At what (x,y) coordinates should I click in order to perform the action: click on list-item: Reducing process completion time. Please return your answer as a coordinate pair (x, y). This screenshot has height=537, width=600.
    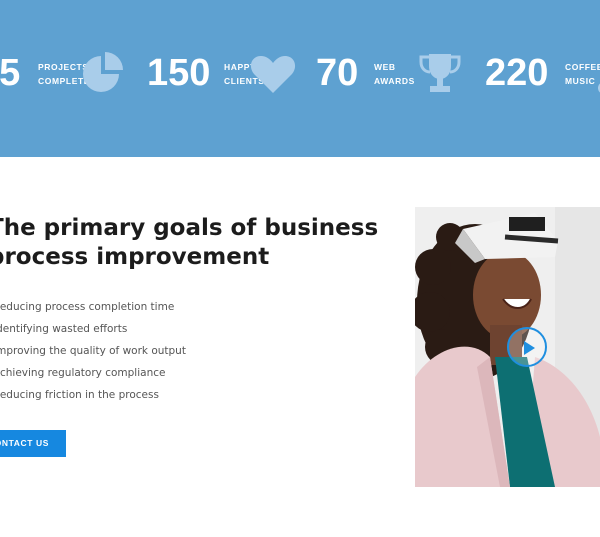
    Looking at the image, I should click on (87, 307).